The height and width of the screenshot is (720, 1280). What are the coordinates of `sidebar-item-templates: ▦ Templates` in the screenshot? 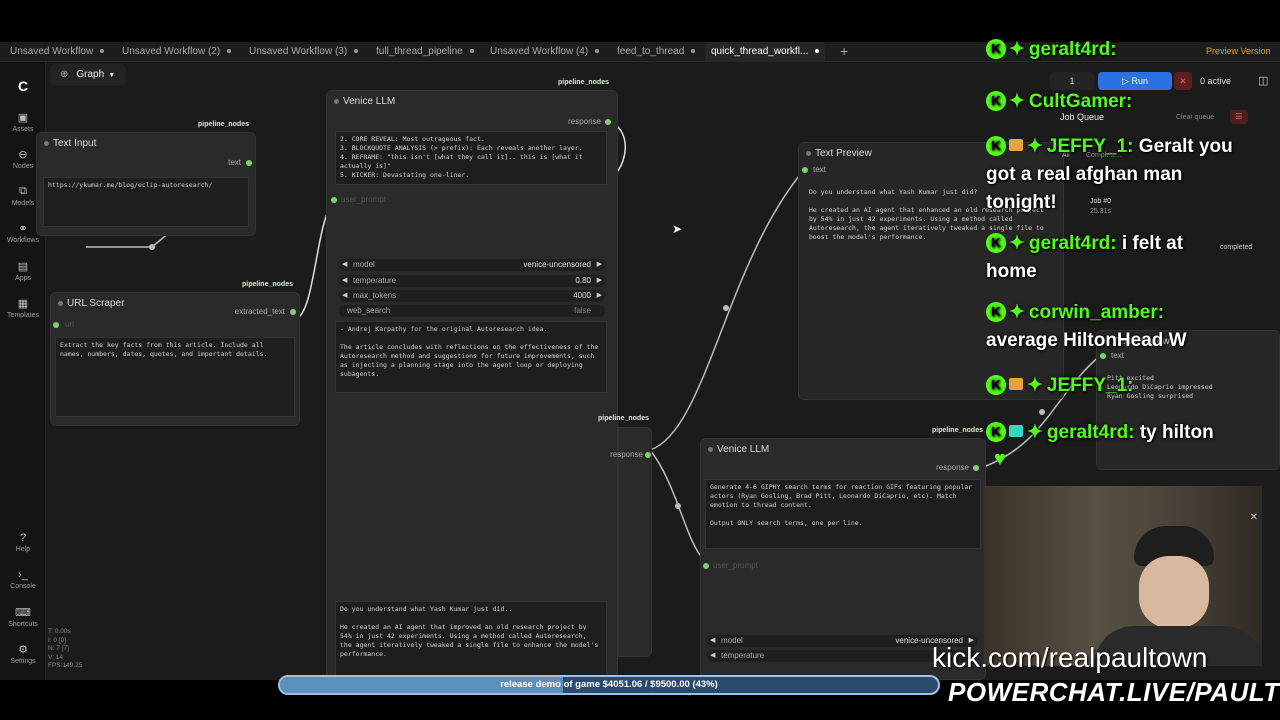 It's located at (23, 308).